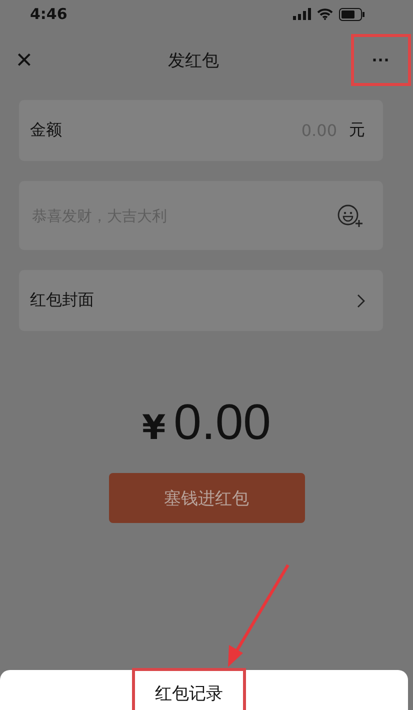 The image size is (413, 710). What do you see at coordinates (206, 498) in the screenshot?
I see `submit-button: 塞钱进红包` at bounding box center [206, 498].